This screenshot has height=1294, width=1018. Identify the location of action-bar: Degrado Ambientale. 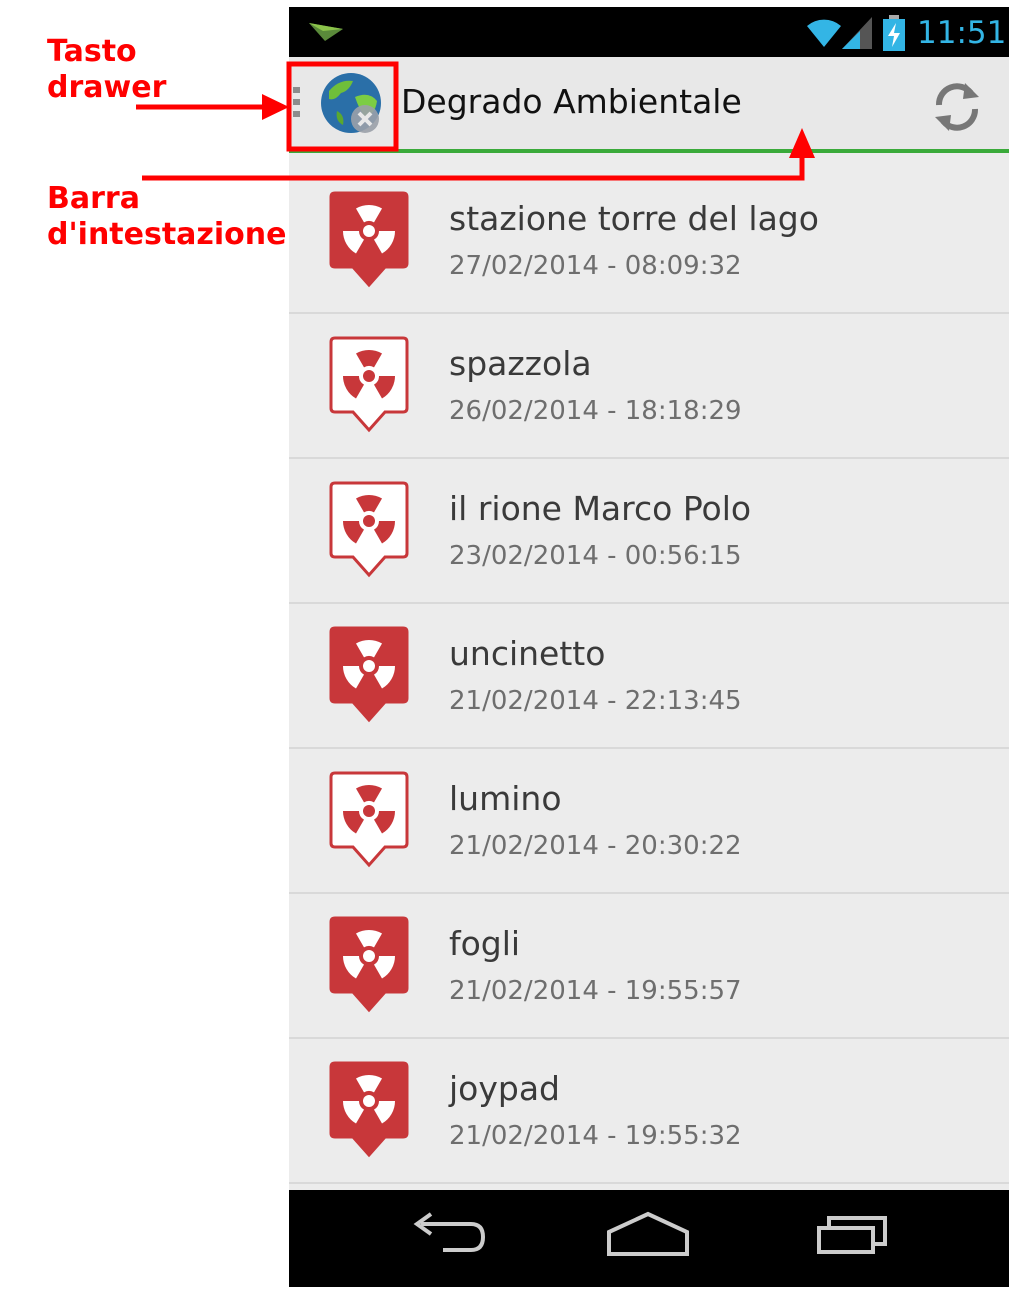
(649, 105).